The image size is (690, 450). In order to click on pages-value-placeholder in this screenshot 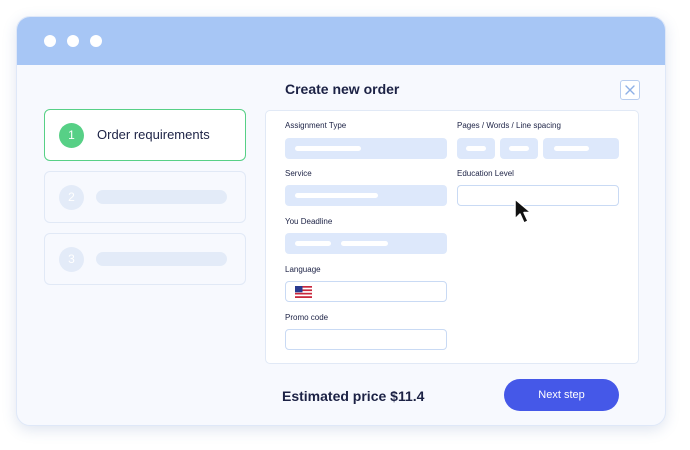, I will do `click(476, 148)`.